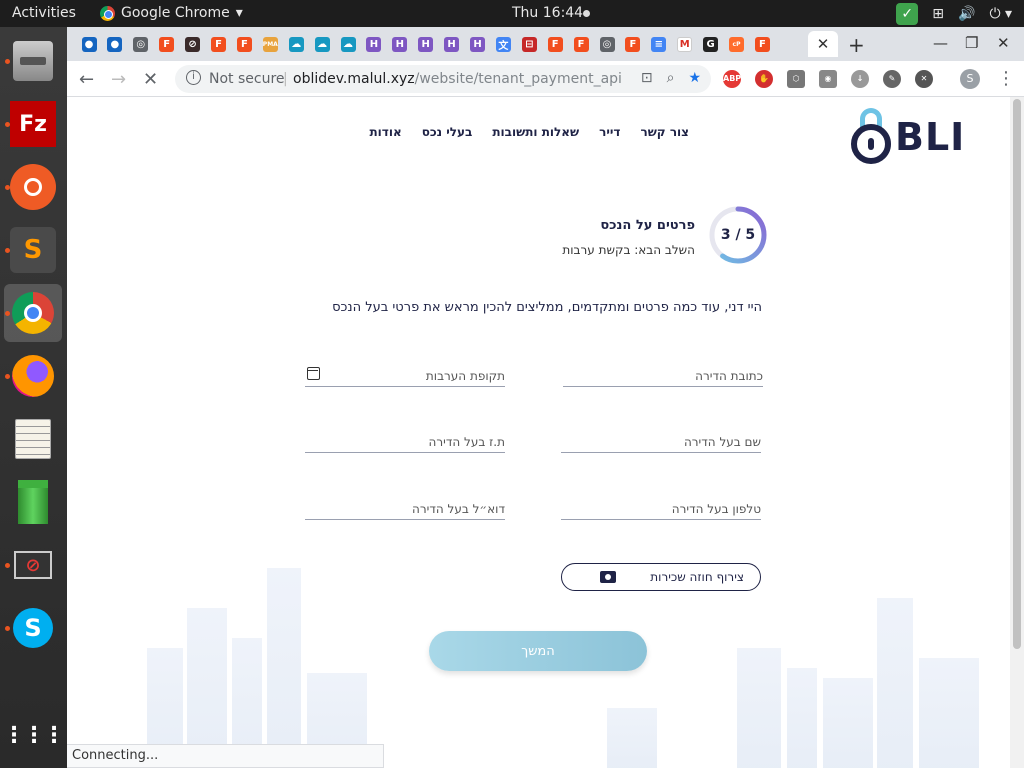 This screenshot has width=1024, height=768. What do you see at coordinates (33, 187) in the screenshot?
I see `dock-postman` at bounding box center [33, 187].